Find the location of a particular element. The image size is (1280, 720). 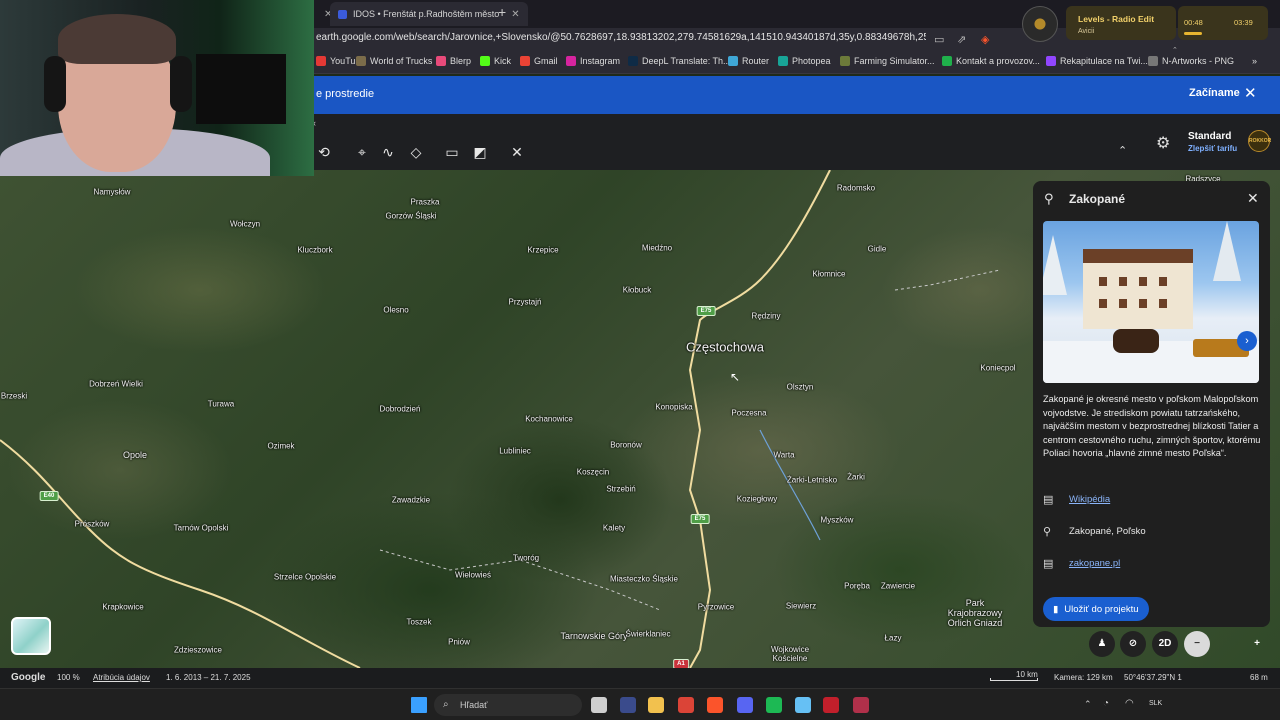

map-place-label: Pyrzowice is located at coordinates (716, 607).